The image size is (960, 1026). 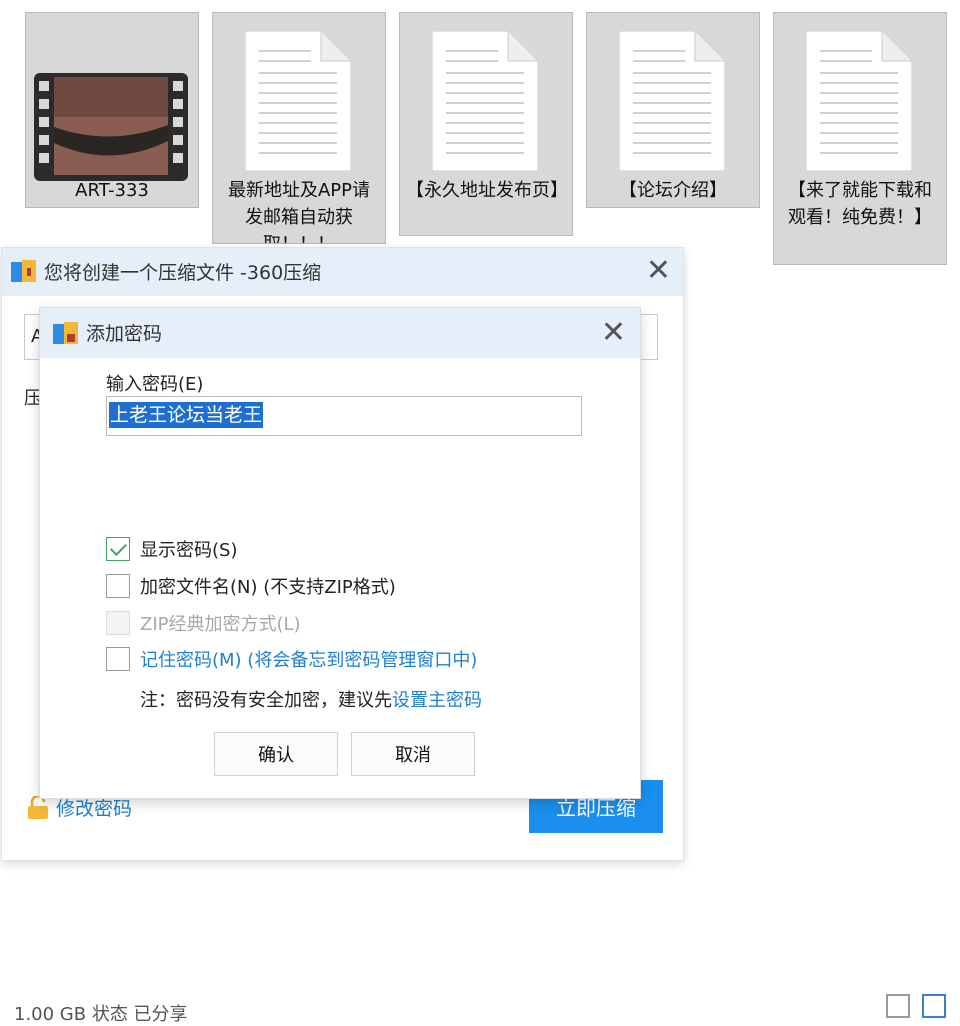 I want to click on show-password-checkbox, so click(x=118, y=549).